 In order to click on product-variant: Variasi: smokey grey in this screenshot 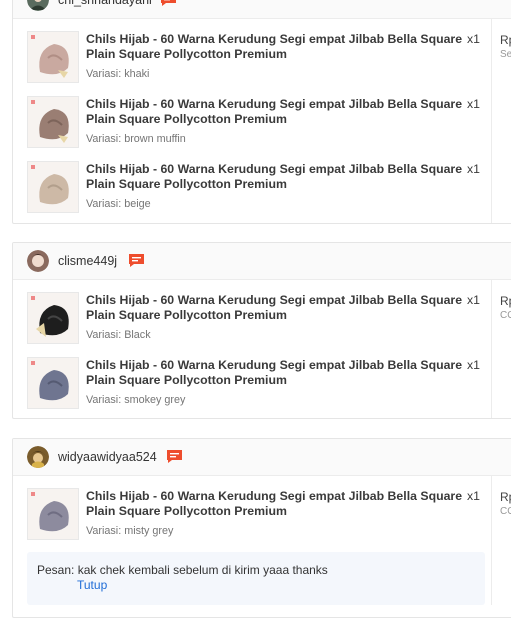, I will do `click(136, 400)`.